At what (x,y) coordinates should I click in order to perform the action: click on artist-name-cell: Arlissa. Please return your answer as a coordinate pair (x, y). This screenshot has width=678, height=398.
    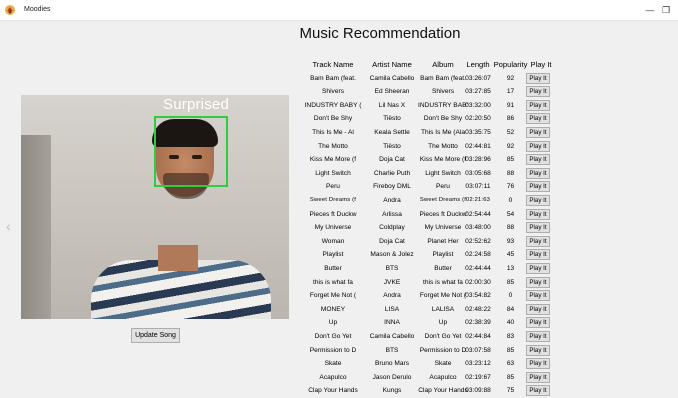
    Looking at the image, I should click on (392, 214).